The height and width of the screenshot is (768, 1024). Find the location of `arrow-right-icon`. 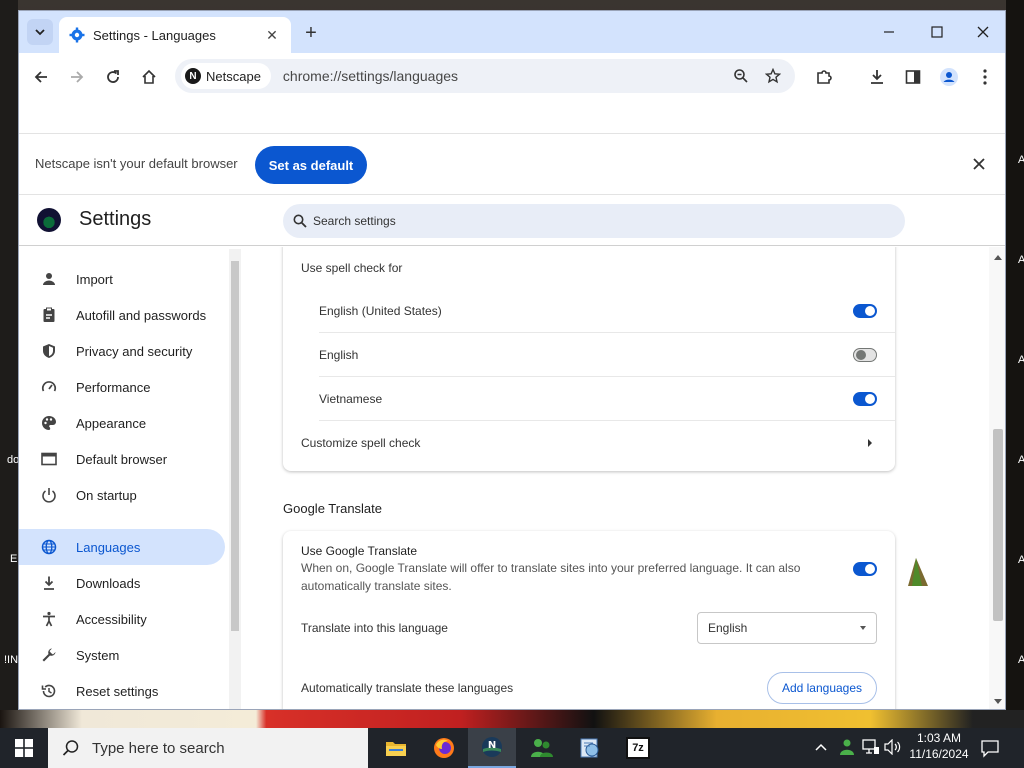

arrow-right-icon is located at coordinates (77, 77).